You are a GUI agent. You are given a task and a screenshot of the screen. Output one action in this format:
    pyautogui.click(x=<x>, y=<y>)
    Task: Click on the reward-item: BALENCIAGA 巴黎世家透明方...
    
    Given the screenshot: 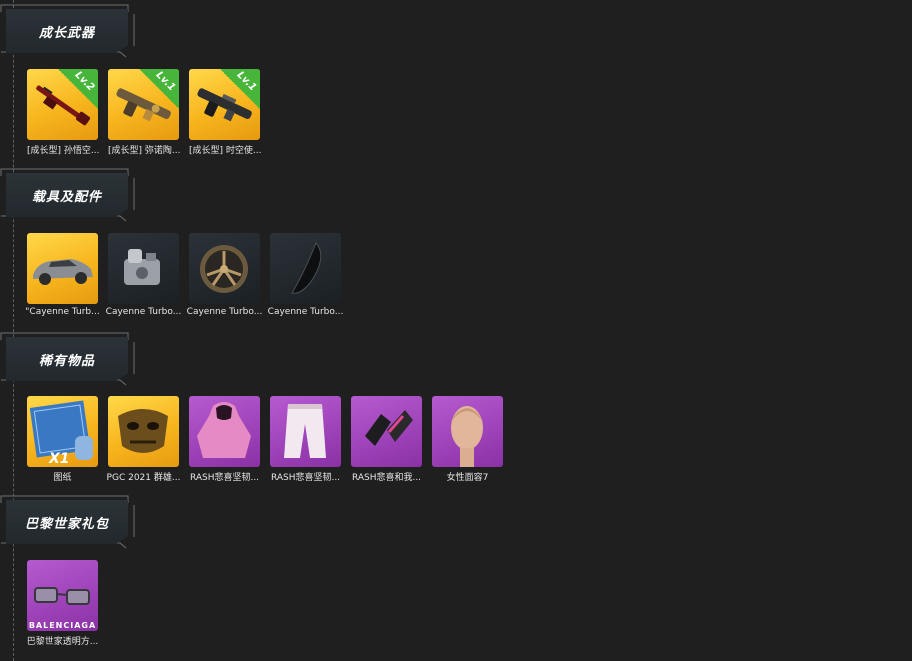 What is the action you would take?
    pyautogui.click(x=62, y=604)
    